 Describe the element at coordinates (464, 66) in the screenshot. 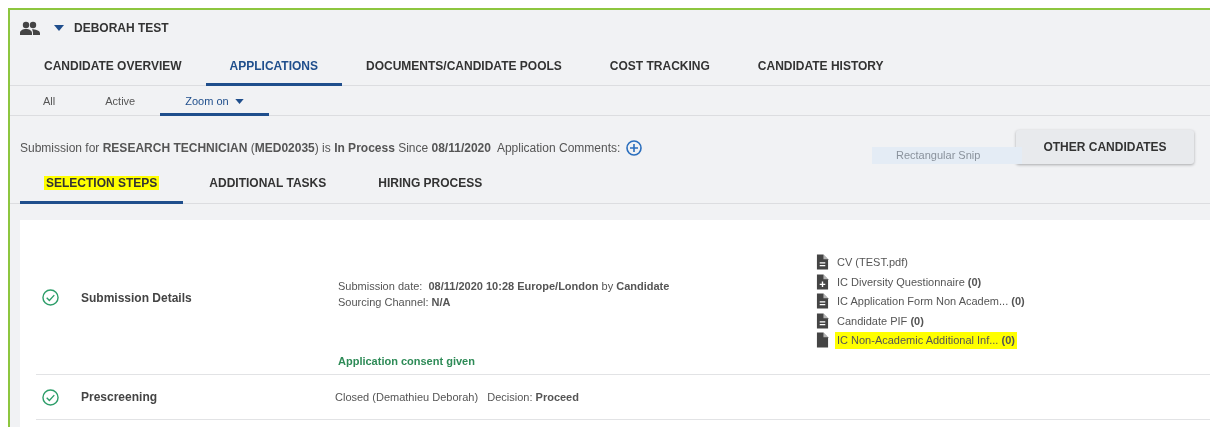

I see `nav-tab: DOCUMENTS/CANDIDATE POOLS` at that location.